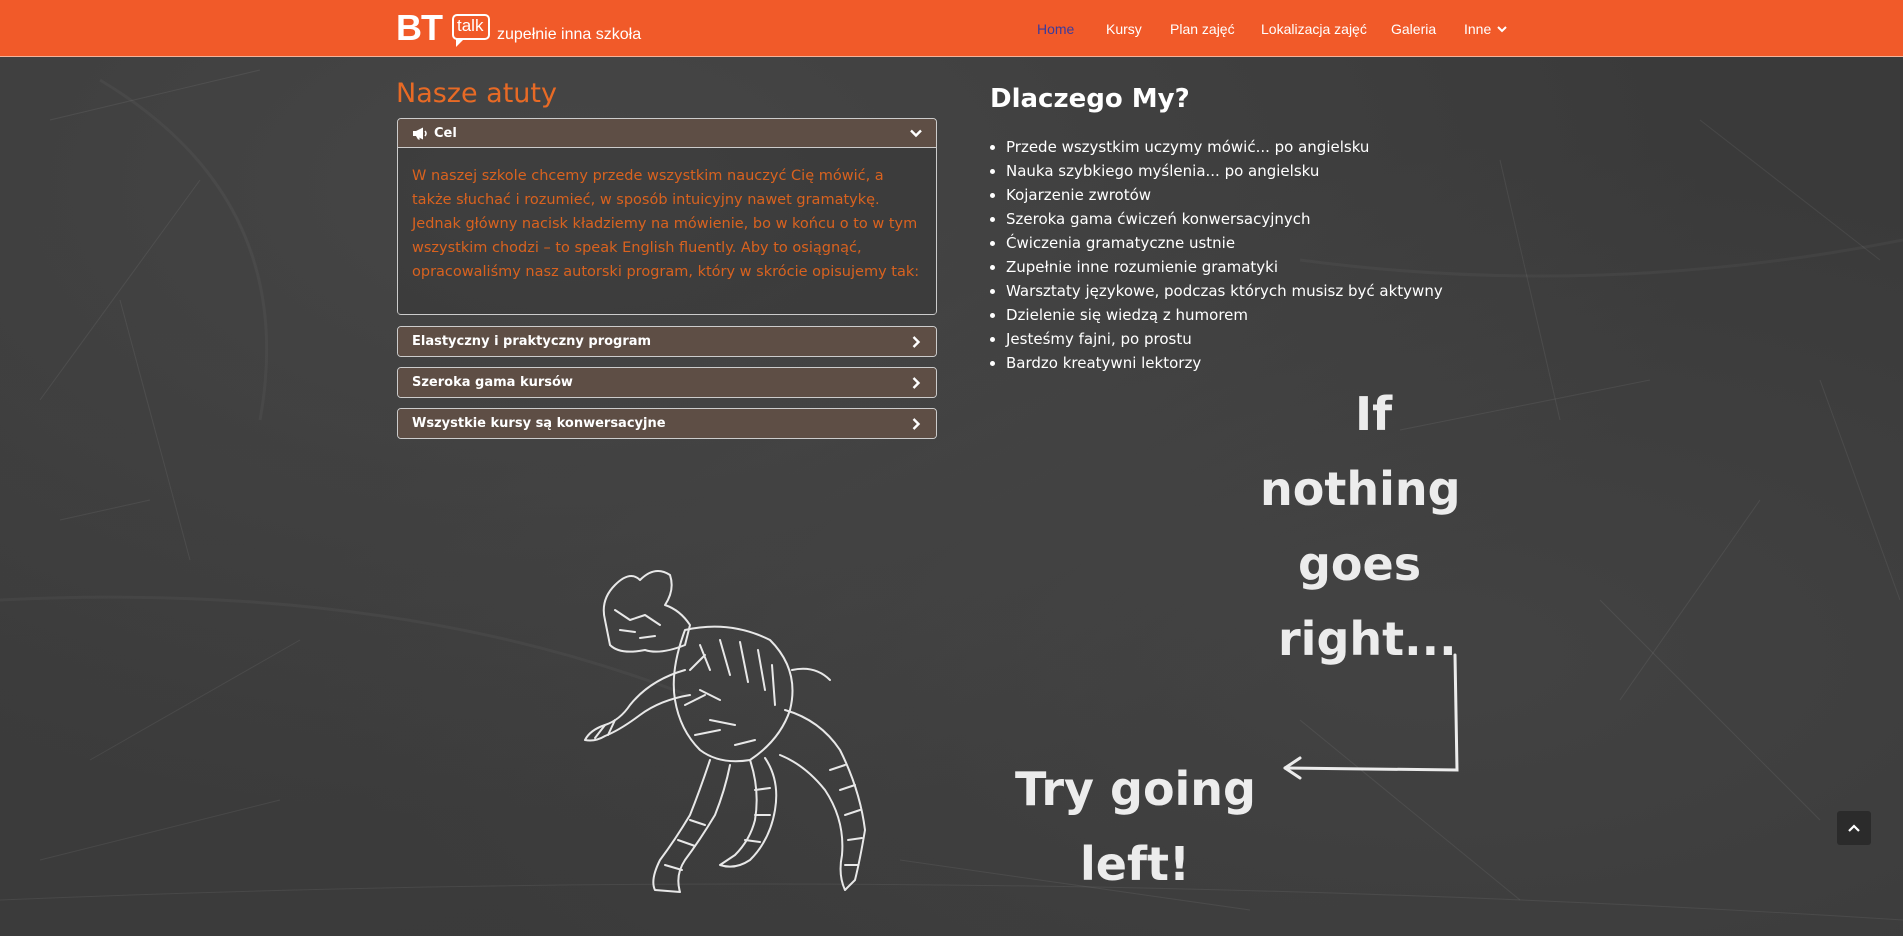 The image size is (1903, 936). Describe the element at coordinates (420, 133) in the screenshot. I see `megaphone-icon` at that location.